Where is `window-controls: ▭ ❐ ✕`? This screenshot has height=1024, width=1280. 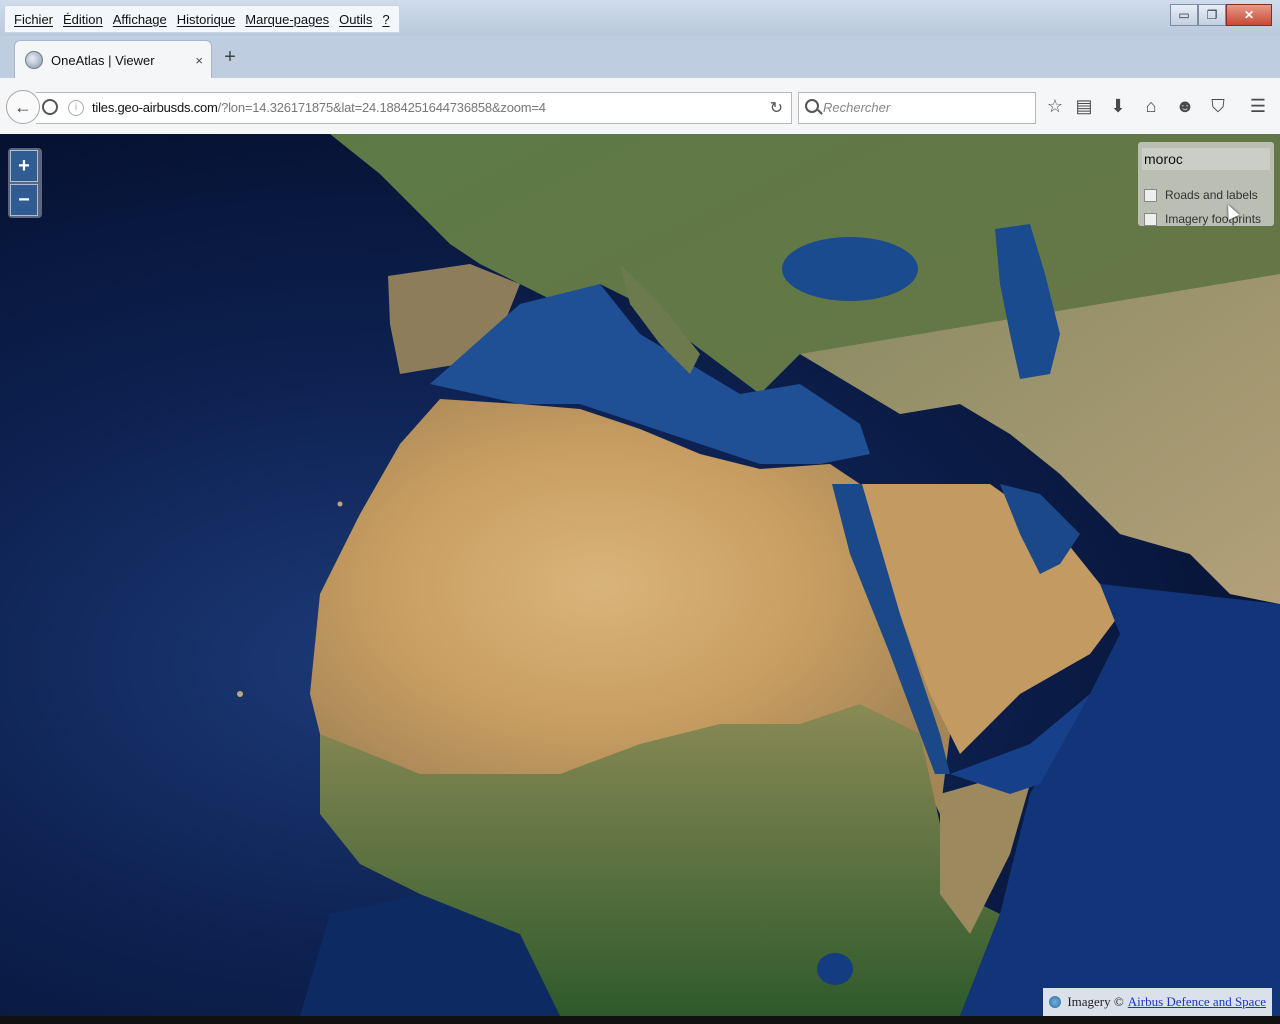
window-controls: ▭ ❐ ✕ is located at coordinates (1221, 15).